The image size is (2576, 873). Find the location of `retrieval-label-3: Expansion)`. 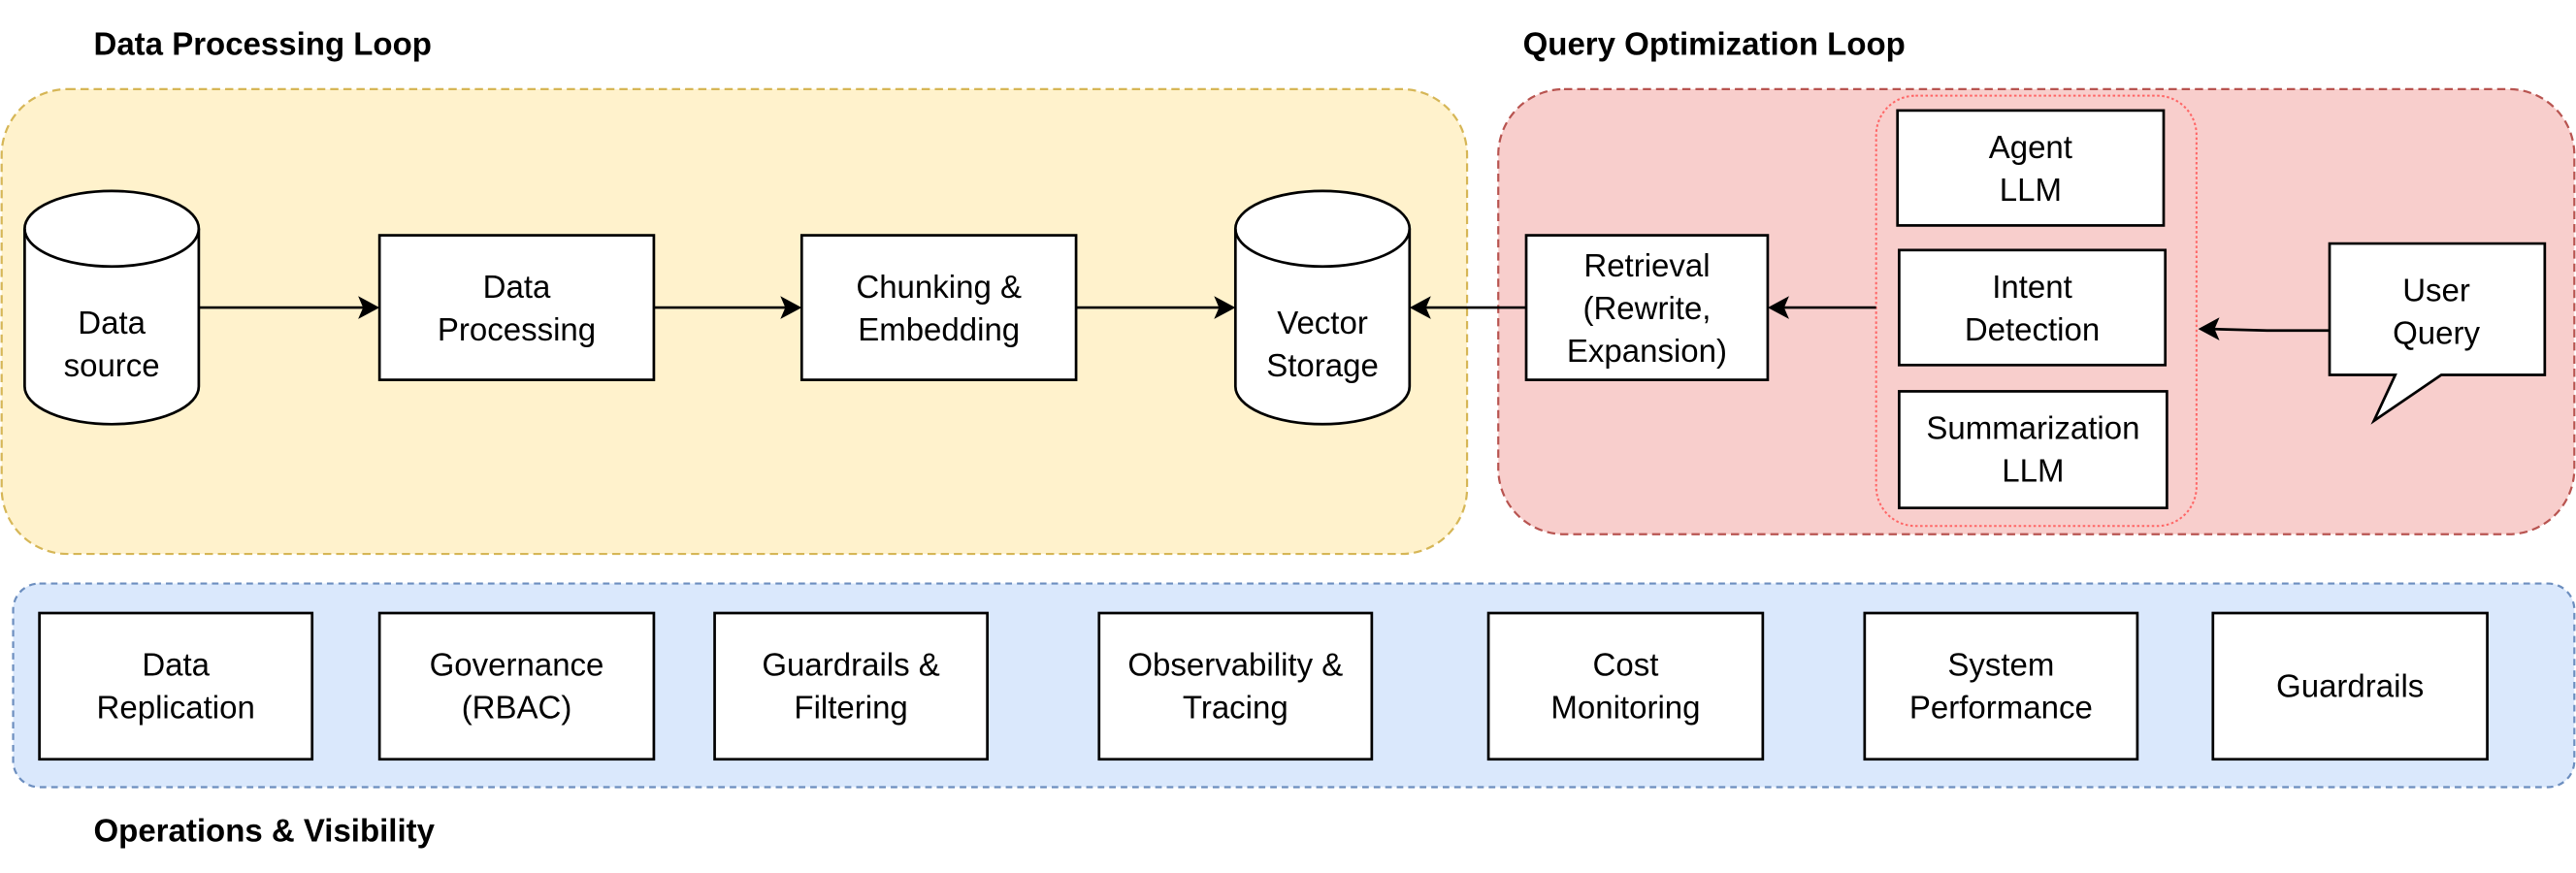

retrieval-label-3: Expansion) is located at coordinates (1647, 351).